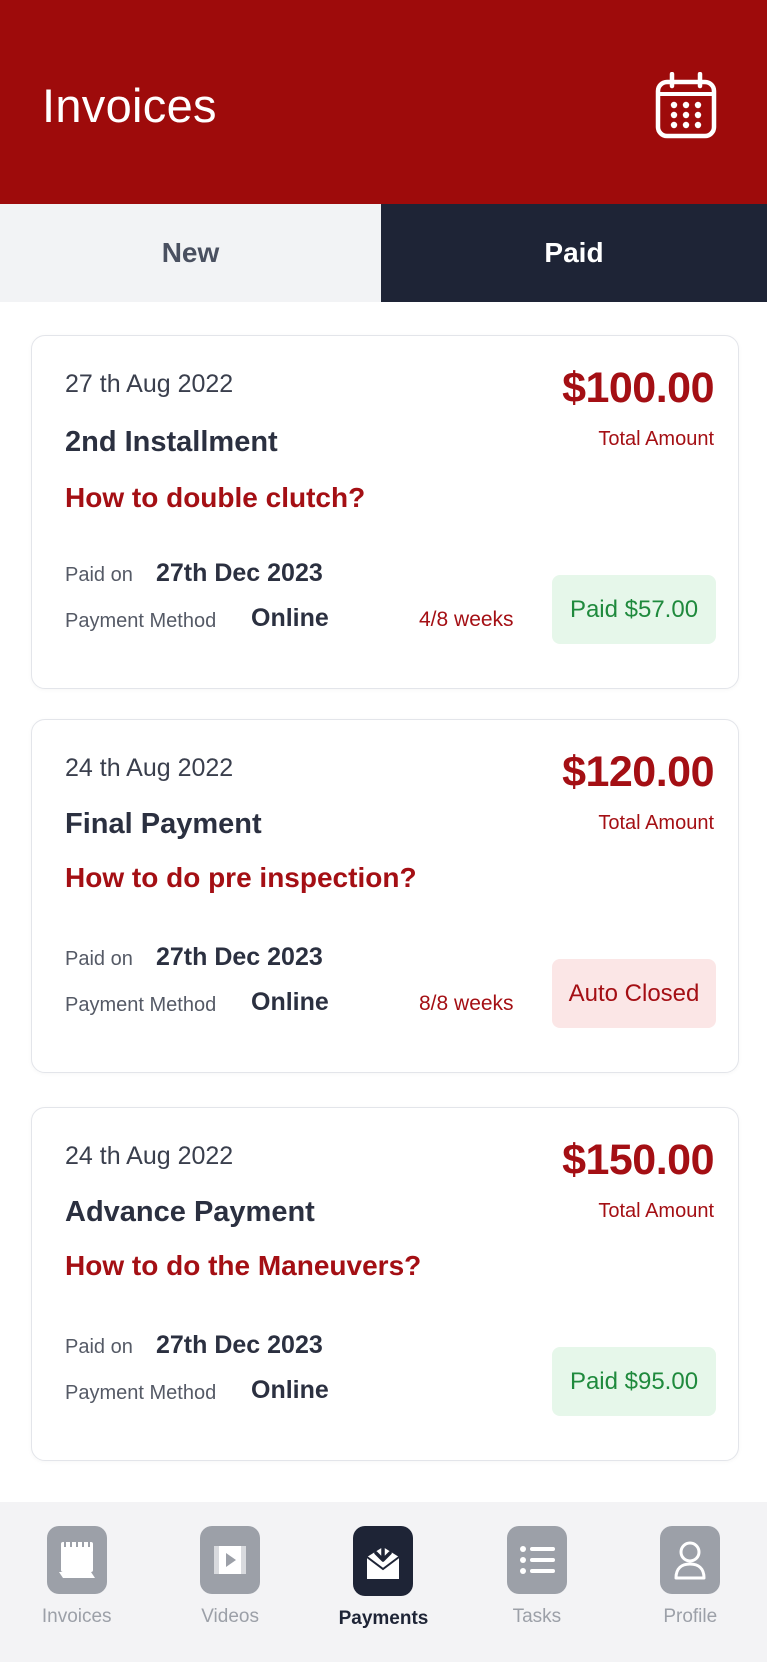 The image size is (767, 1662). I want to click on nav-invoices: Invoices, so click(76, 1582).